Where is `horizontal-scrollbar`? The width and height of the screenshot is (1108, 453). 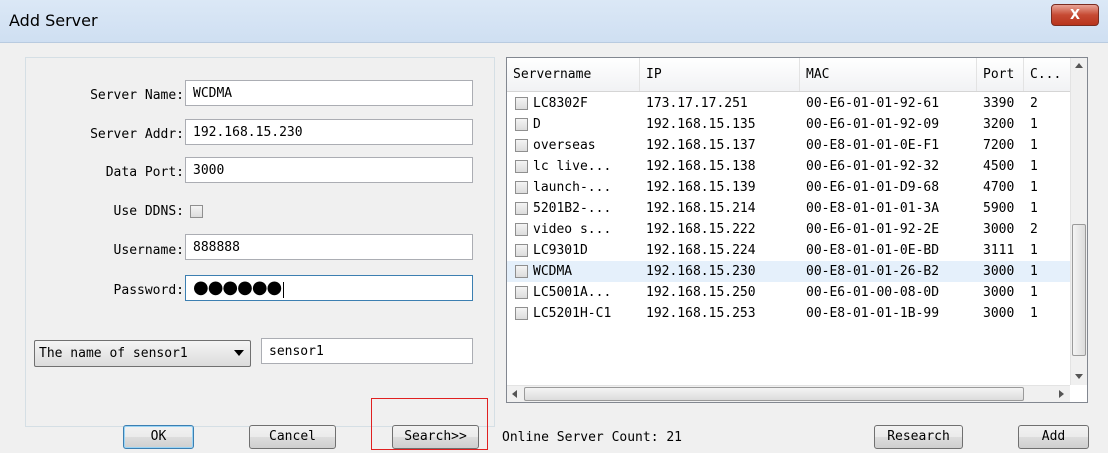
horizontal-scrollbar is located at coordinates (788, 393).